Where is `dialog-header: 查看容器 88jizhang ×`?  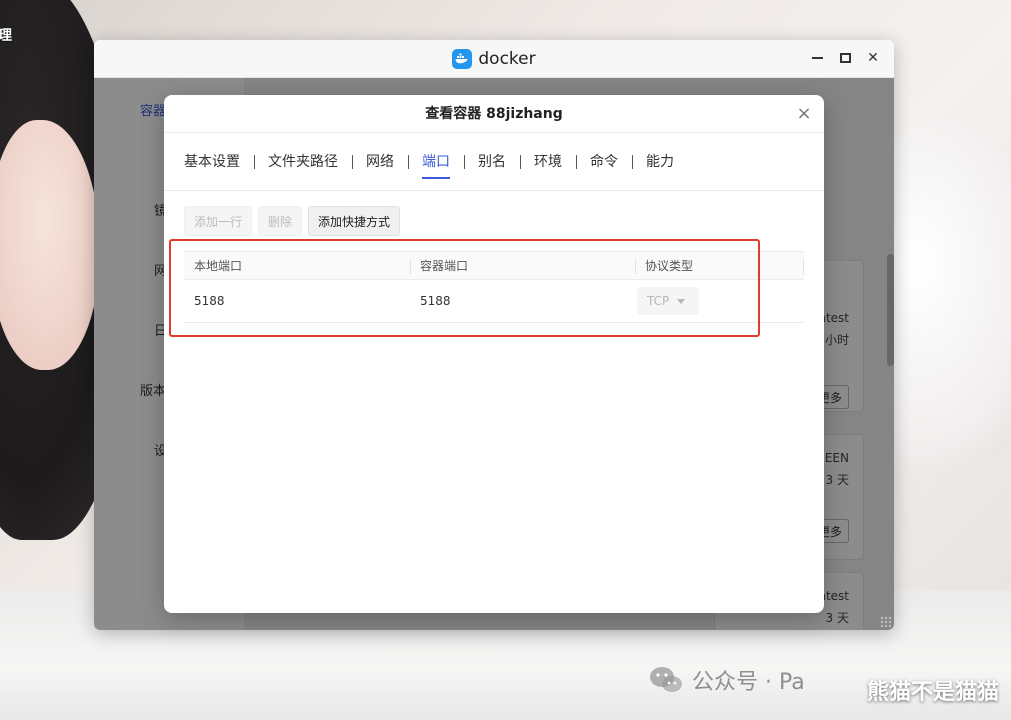 dialog-header: 查看容器 88jizhang × is located at coordinates (494, 114).